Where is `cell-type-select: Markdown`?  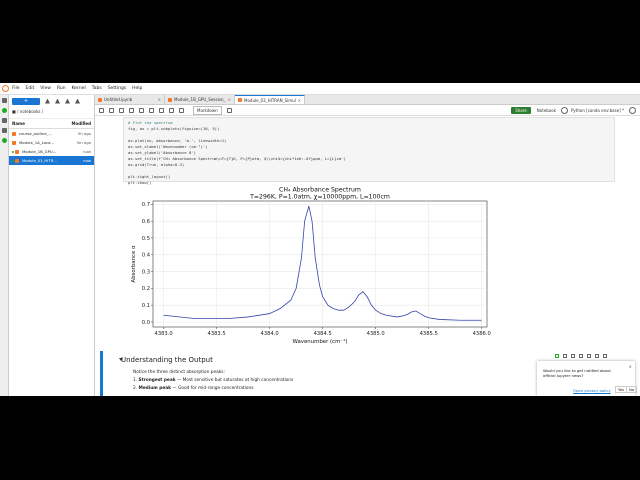 cell-type-select: Markdown is located at coordinates (207, 110).